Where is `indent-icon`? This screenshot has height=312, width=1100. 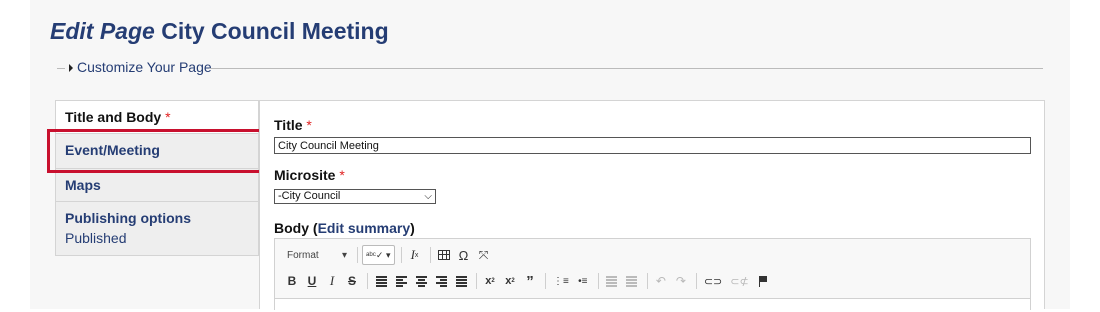 indent-icon is located at coordinates (632, 281).